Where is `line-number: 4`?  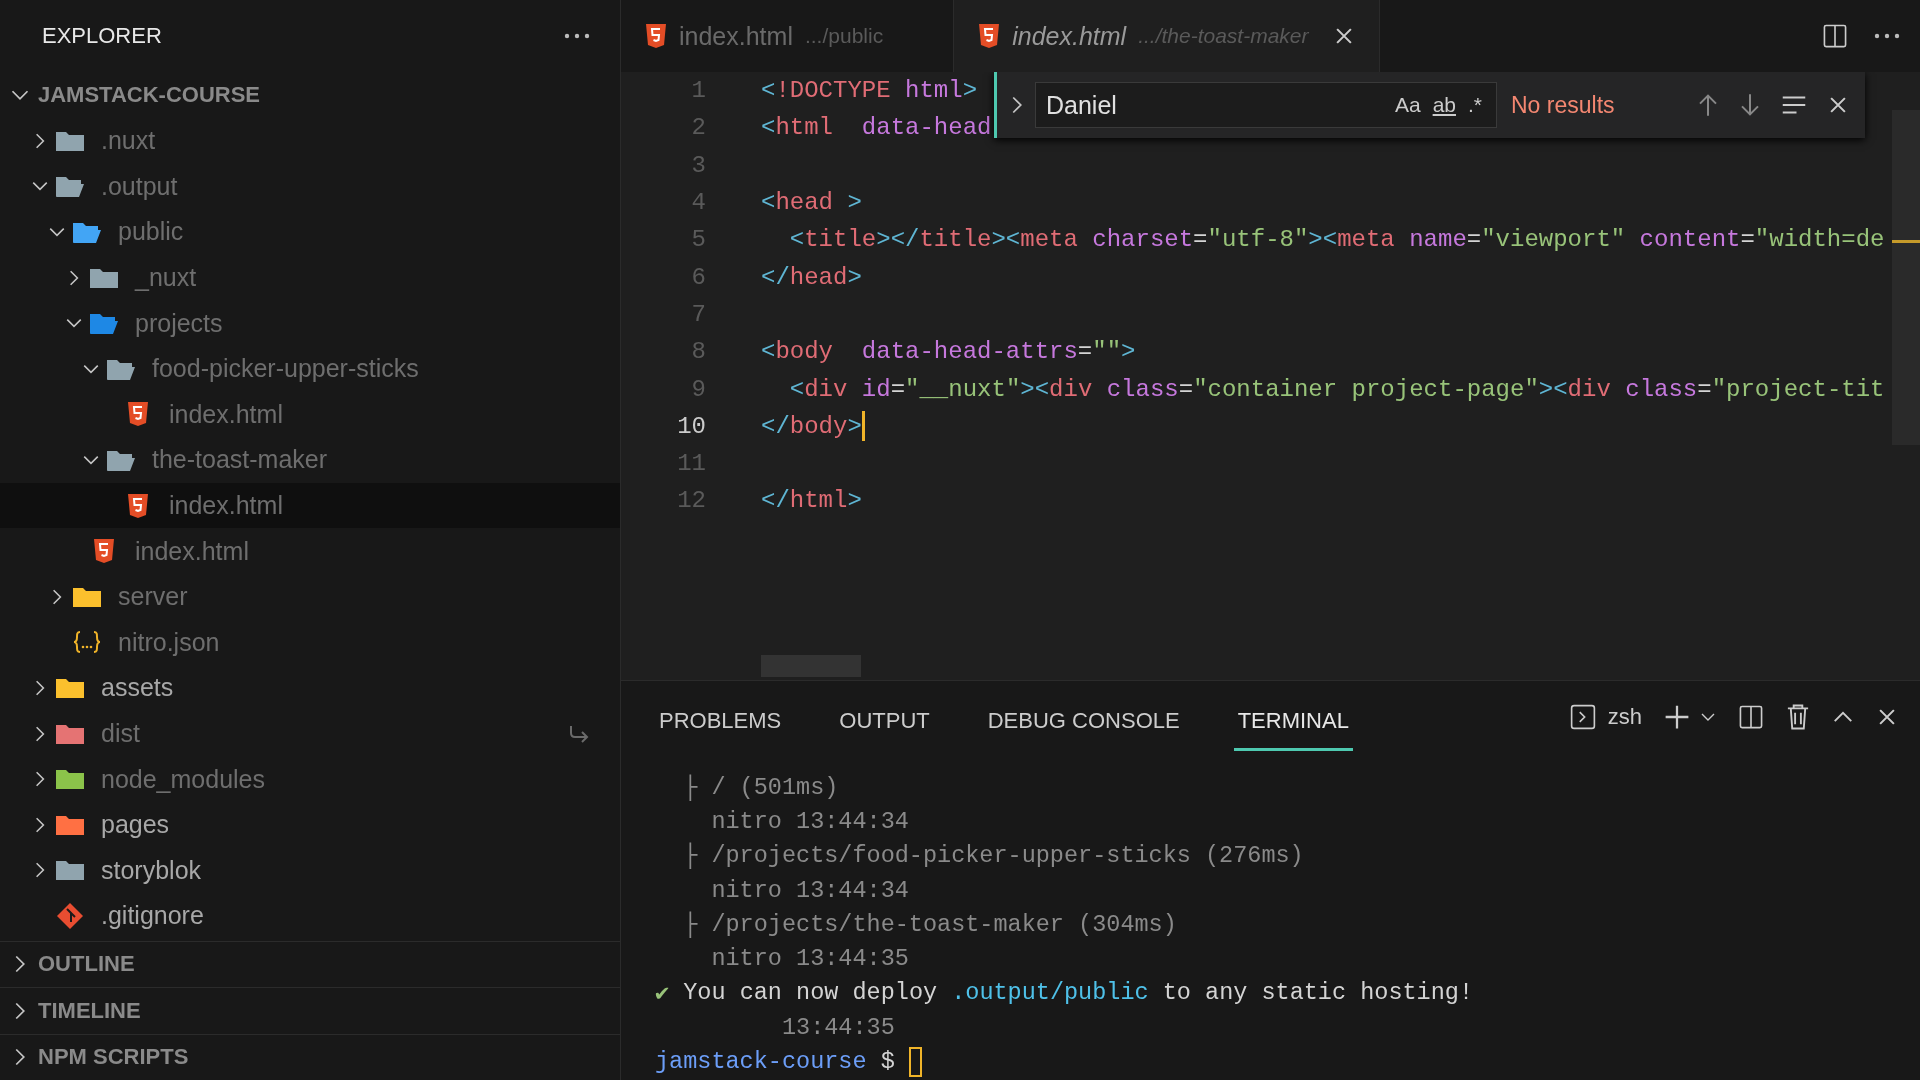
line-number: 4 is located at coordinates (698, 203).